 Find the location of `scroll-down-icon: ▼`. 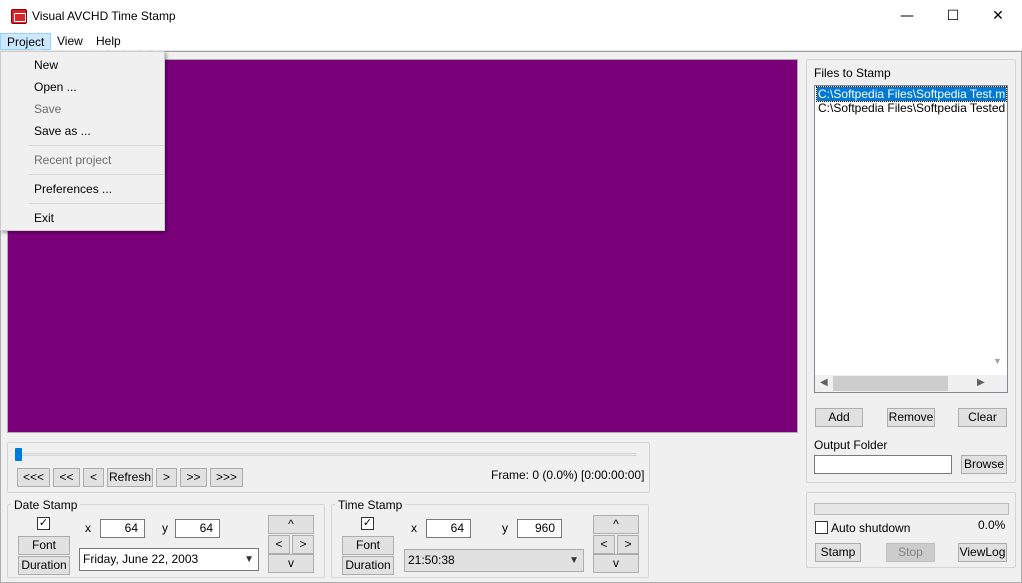

scroll-down-icon: ▼ is located at coordinates (997, 361).